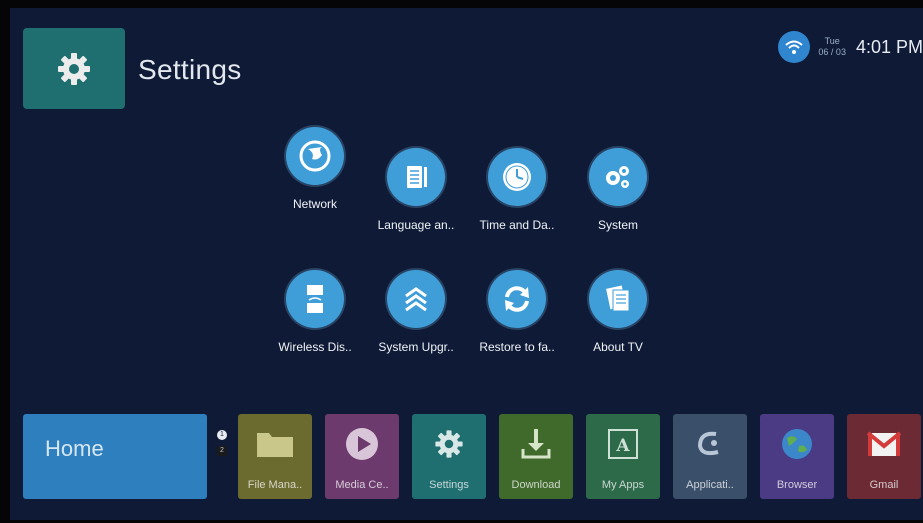 Image resolution: width=923 pixels, height=523 pixels. What do you see at coordinates (517, 347) in the screenshot?
I see `setting-label: Restore to fa..` at bounding box center [517, 347].